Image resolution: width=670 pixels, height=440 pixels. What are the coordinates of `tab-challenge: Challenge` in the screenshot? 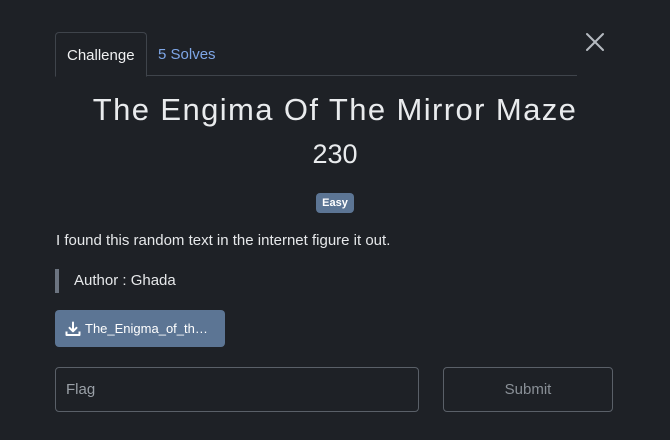 It's located at (101, 54).